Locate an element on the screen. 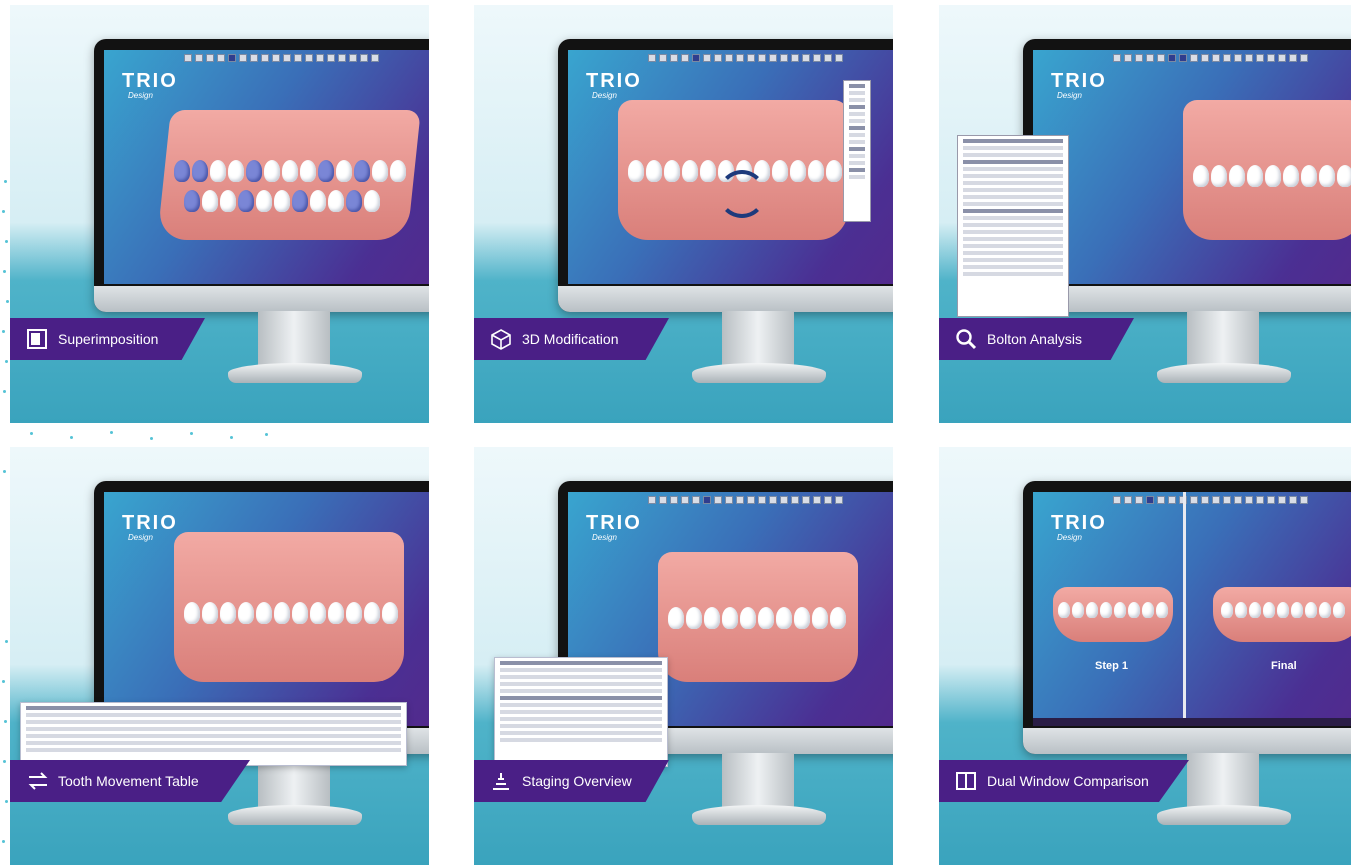  monitor: TRIO Design Step 1 Final is located at coordinates (1187, 617).